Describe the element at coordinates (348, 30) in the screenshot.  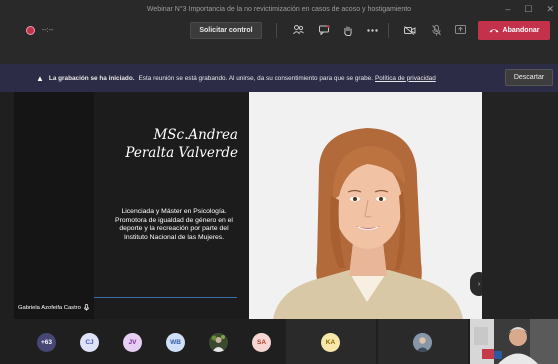
I see `raise-hand-icon` at that location.